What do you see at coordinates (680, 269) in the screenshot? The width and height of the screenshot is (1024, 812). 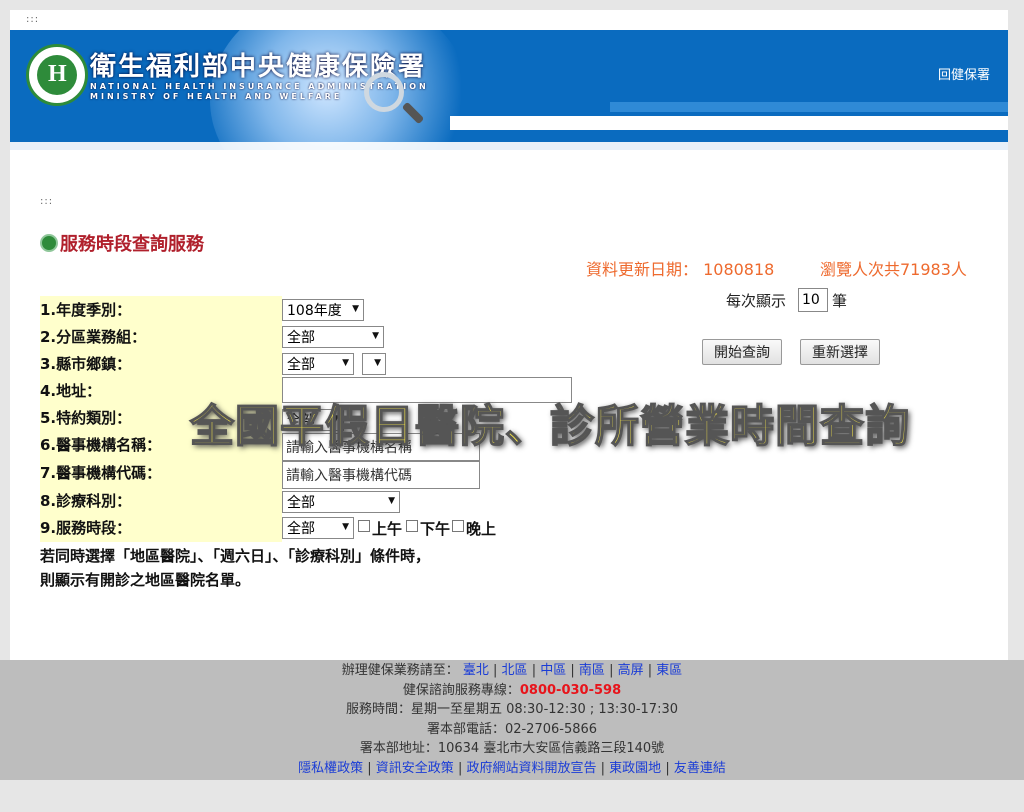 I see `data-update-date: 資料更新日期： 1080818` at bounding box center [680, 269].